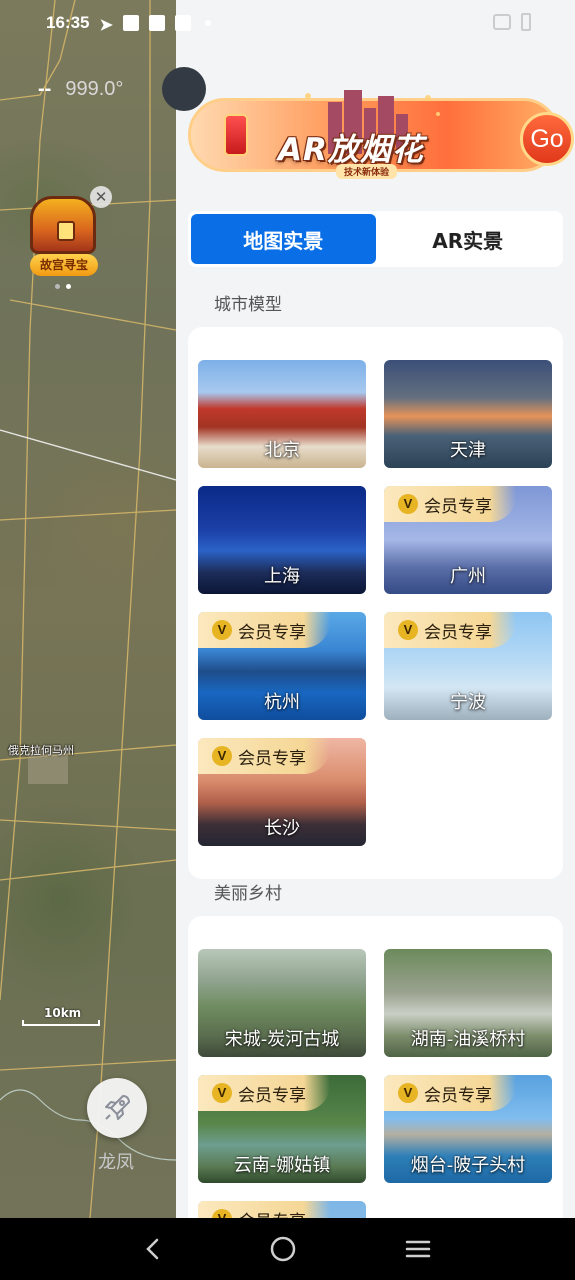 The image size is (575, 1280). What do you see at coordinates (282, 540) in the screenshot?
I see `scene-tile-shanghai: 上海` at bounding box center [282, 540].